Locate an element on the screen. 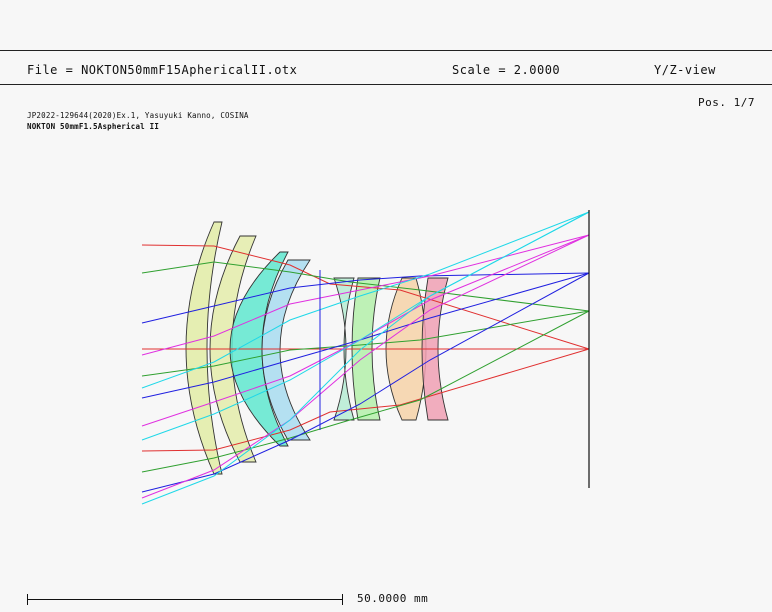 The width and height of the screenshot is (772, 612). scale-bar is located at coordinates (185, 599).